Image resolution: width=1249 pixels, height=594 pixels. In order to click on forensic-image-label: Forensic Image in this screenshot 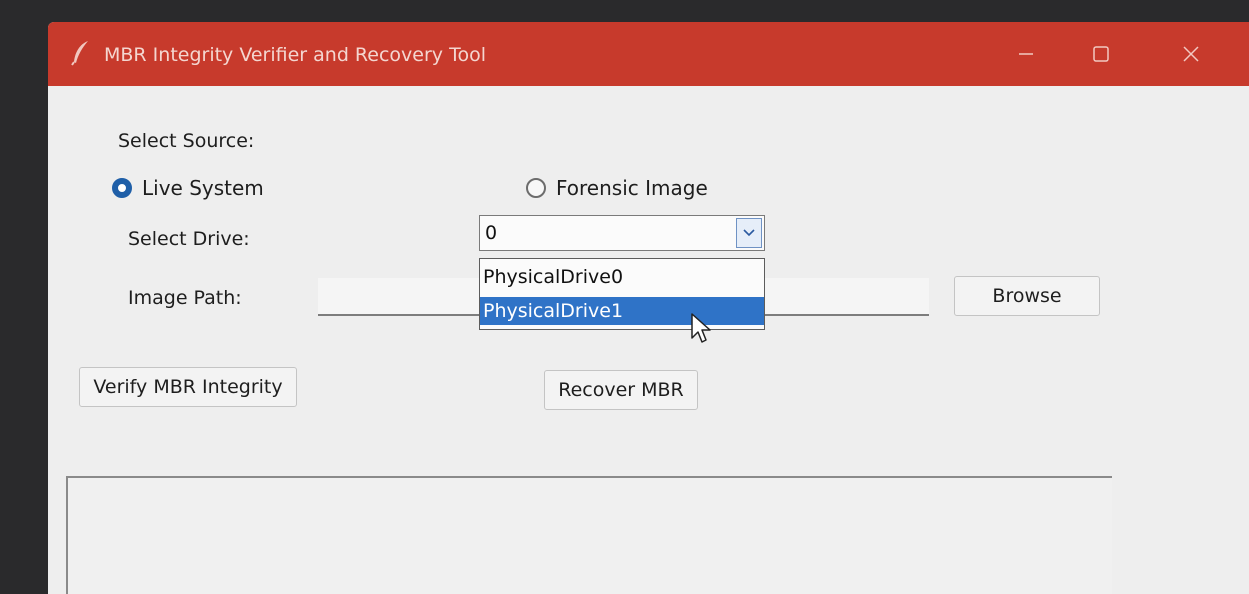, I will do `click(632, 188)`.